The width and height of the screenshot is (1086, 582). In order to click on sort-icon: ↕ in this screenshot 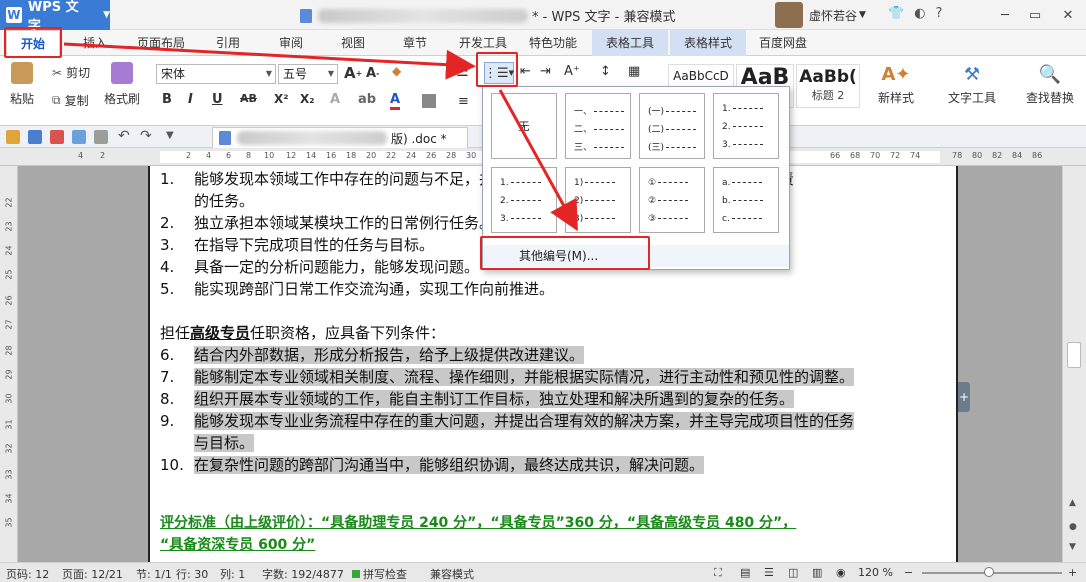, I will do `click(605, 71)`.